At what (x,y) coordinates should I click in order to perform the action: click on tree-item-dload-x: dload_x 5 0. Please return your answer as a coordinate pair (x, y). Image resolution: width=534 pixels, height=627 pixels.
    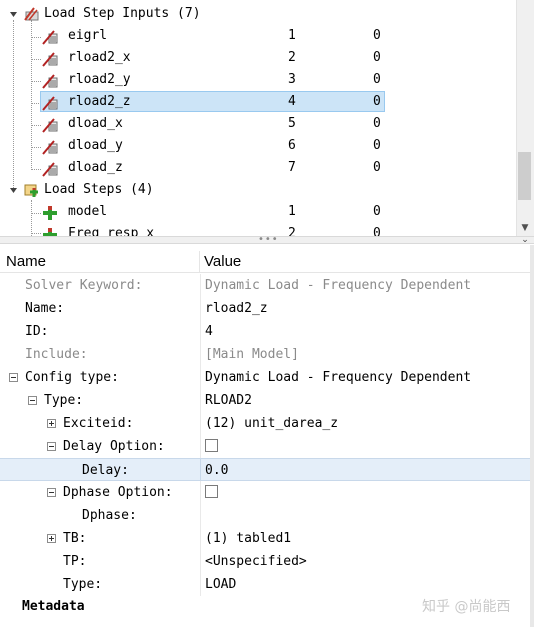
    Looking at the image, I should click on (258, 124).